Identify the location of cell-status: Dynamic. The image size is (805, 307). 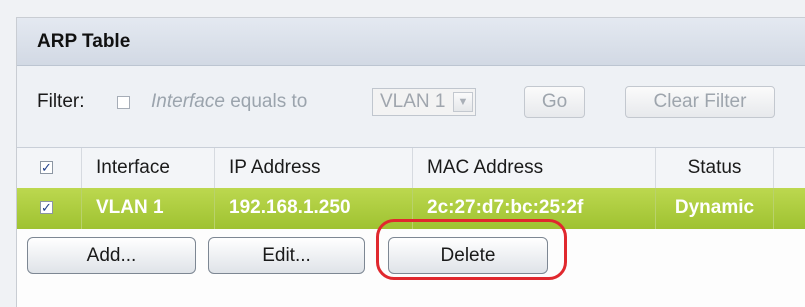
(715, 208).